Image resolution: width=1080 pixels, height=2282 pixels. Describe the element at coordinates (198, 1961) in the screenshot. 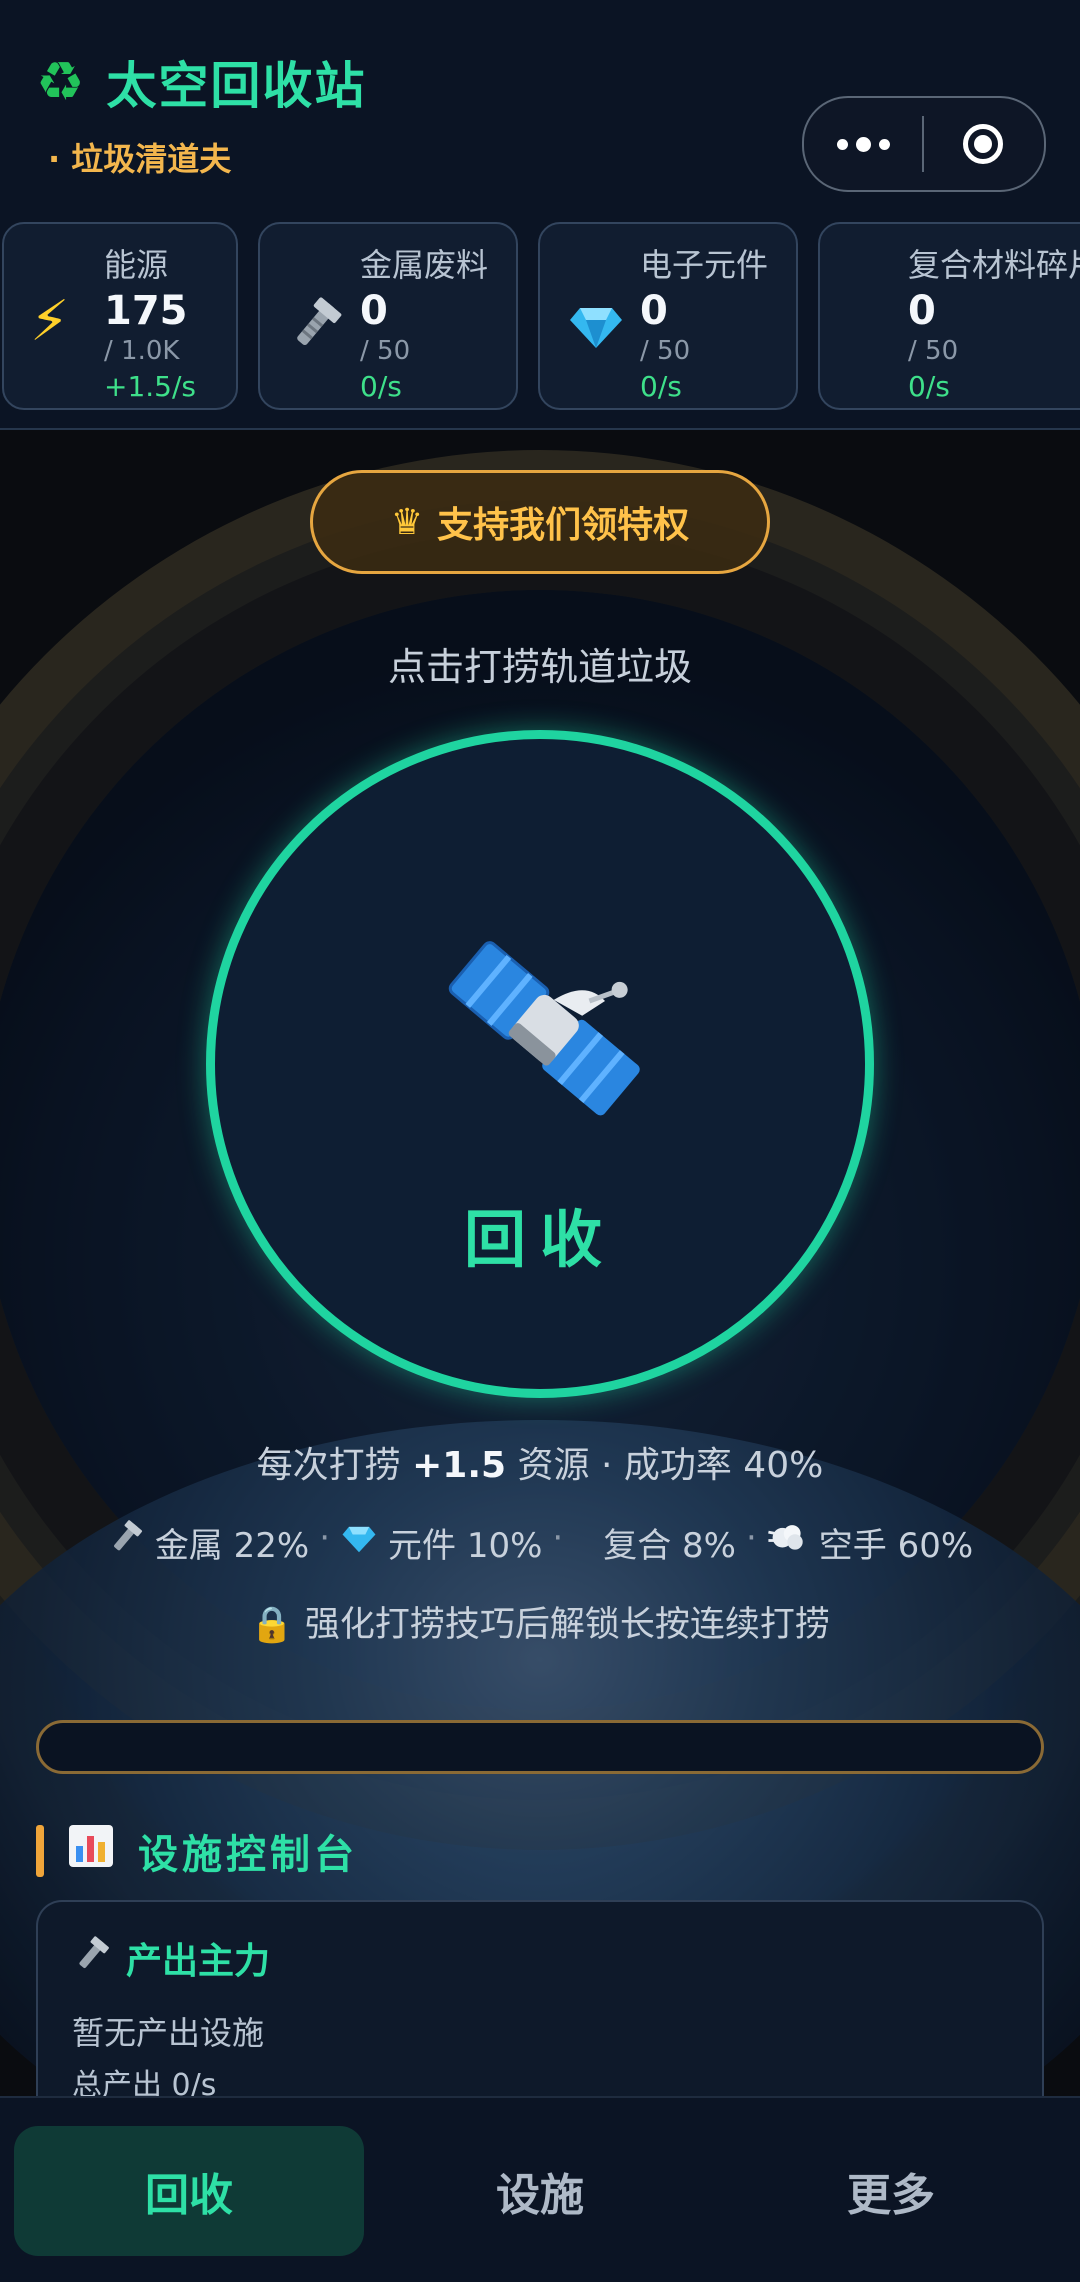

I see `production-title: 产出主力` at that location.